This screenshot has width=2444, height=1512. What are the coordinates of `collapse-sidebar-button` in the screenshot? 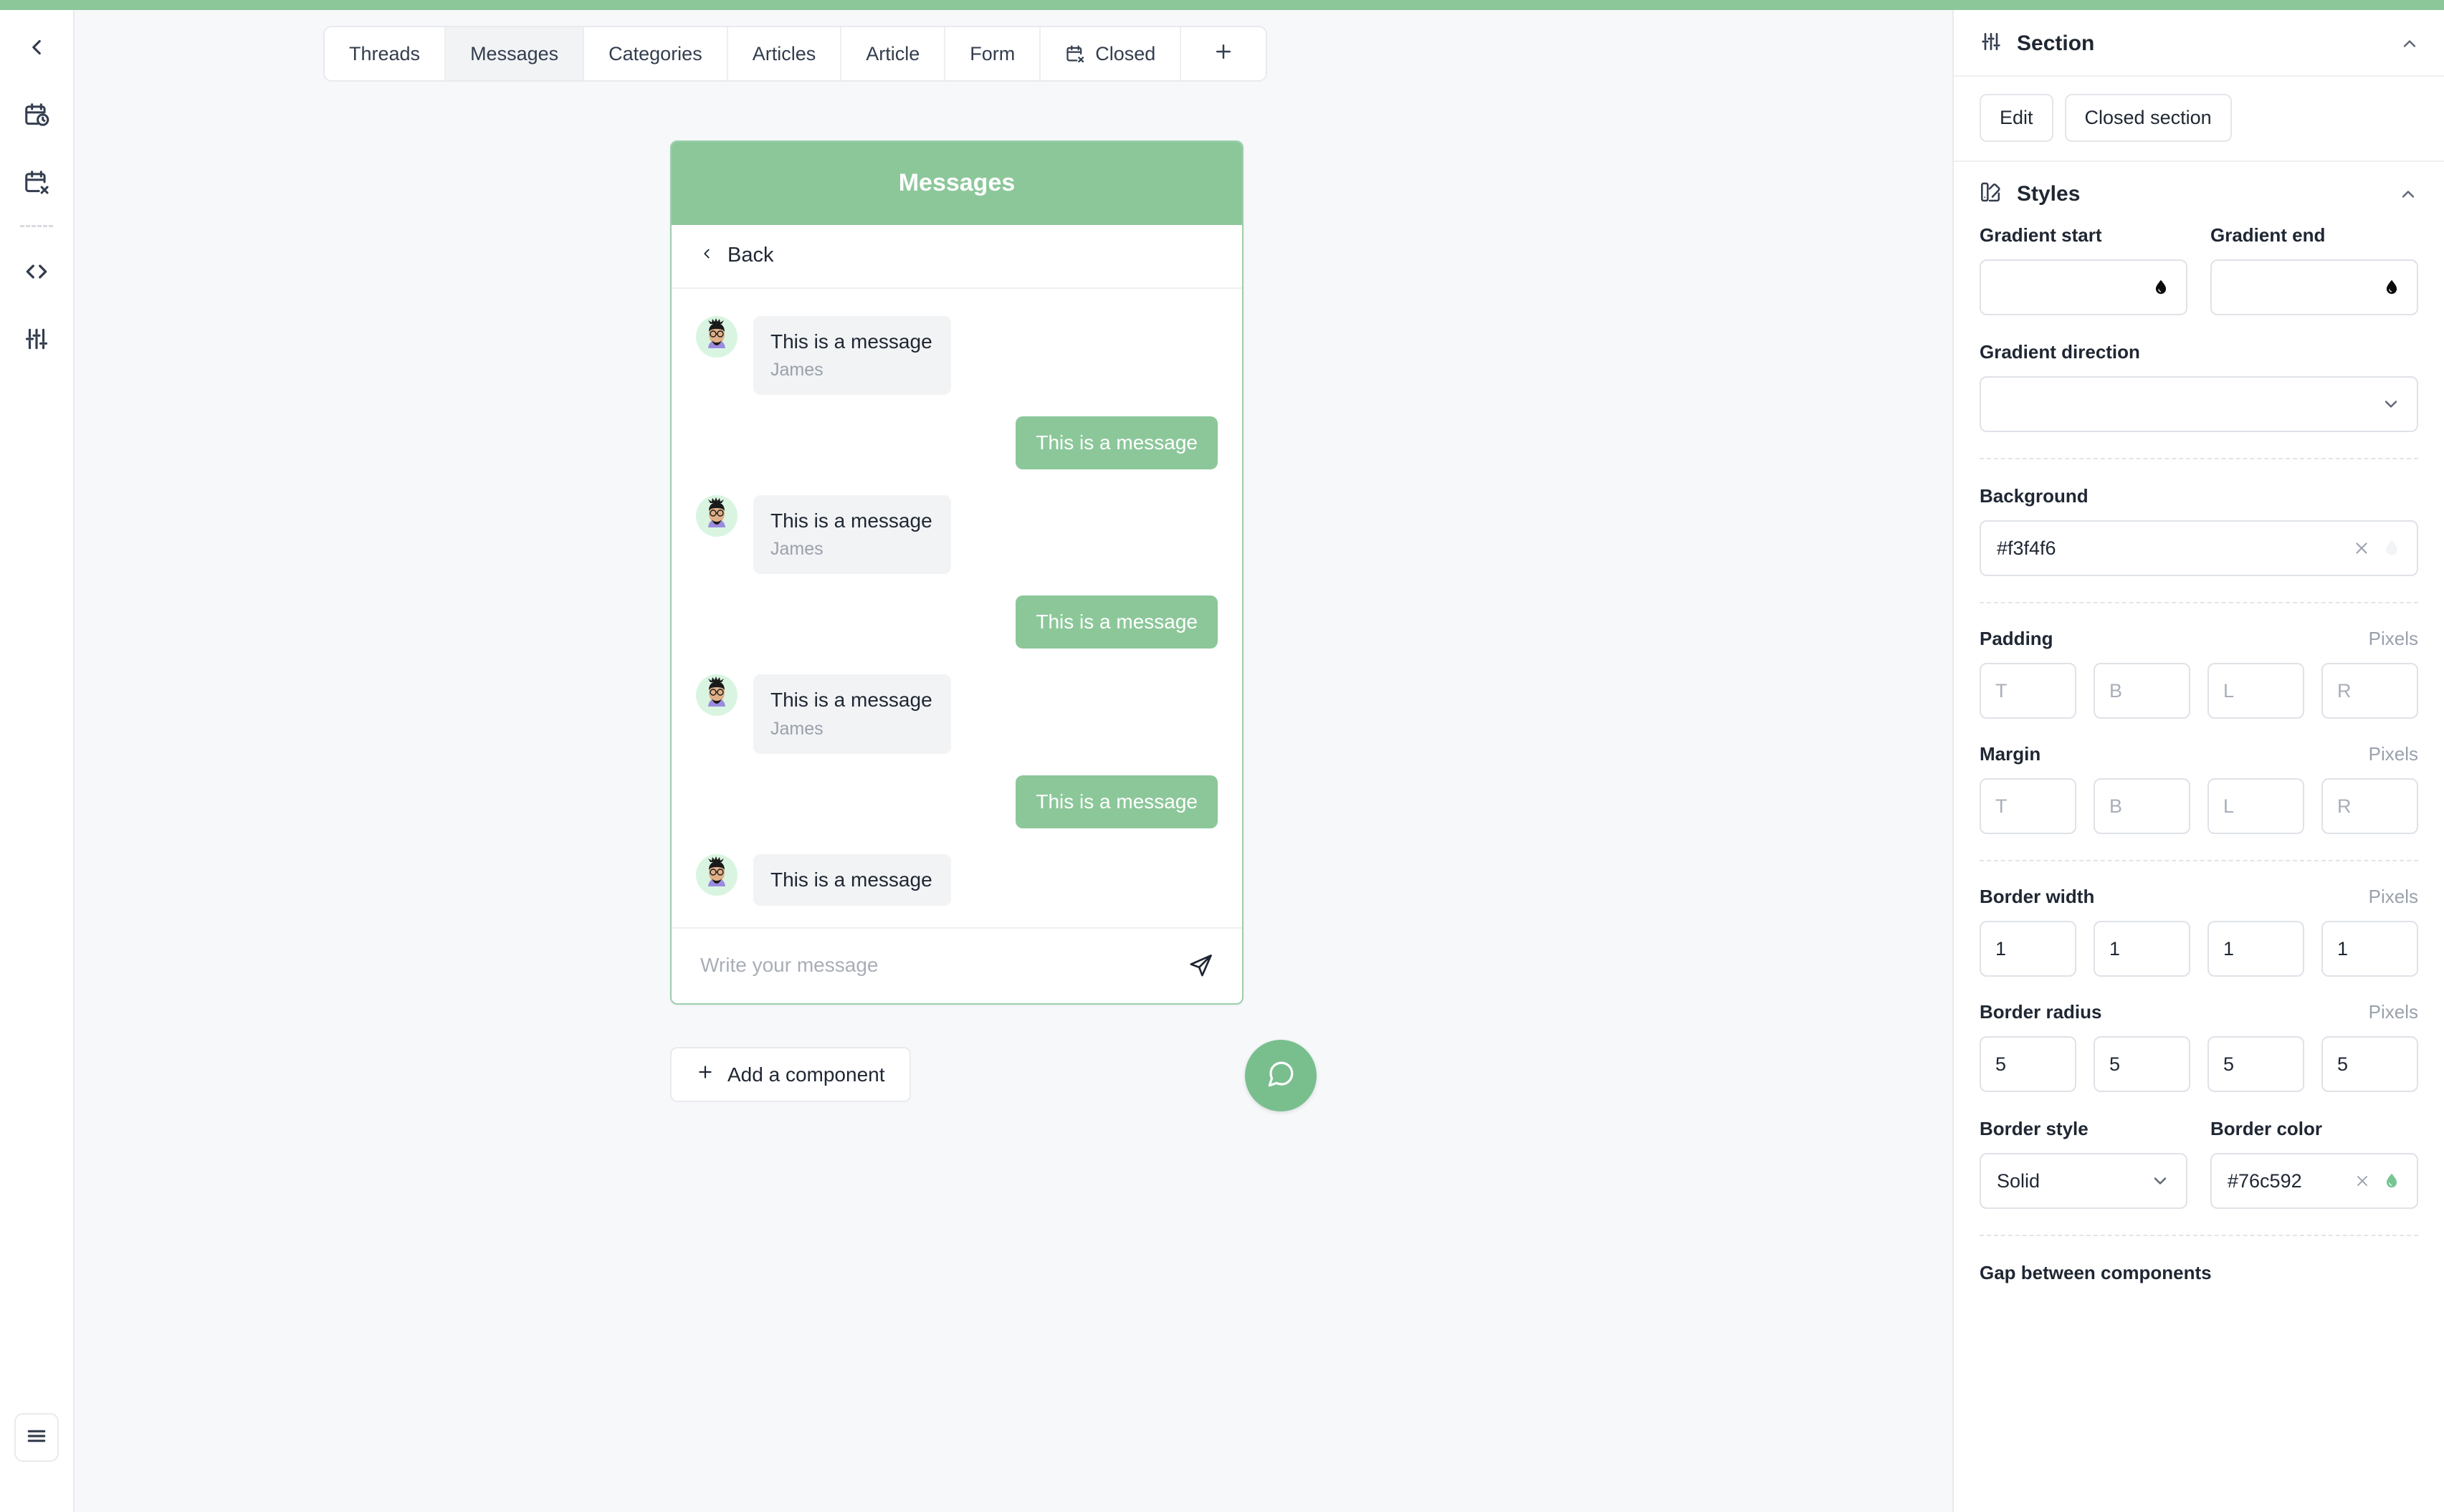 It's located at (36, 49).